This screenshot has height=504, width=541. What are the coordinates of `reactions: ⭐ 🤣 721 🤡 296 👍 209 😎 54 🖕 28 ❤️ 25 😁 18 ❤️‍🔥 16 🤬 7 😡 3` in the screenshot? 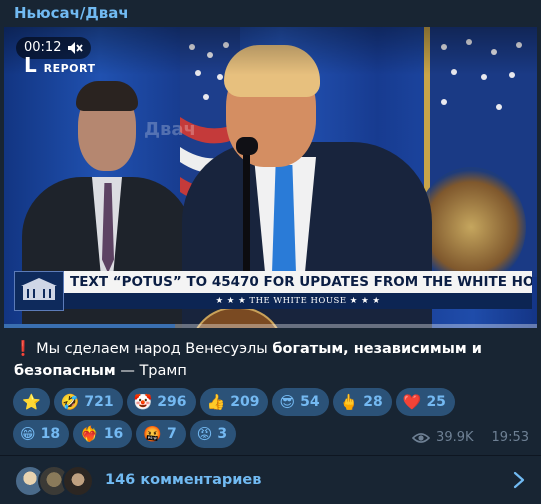 It's located at (243, 420).